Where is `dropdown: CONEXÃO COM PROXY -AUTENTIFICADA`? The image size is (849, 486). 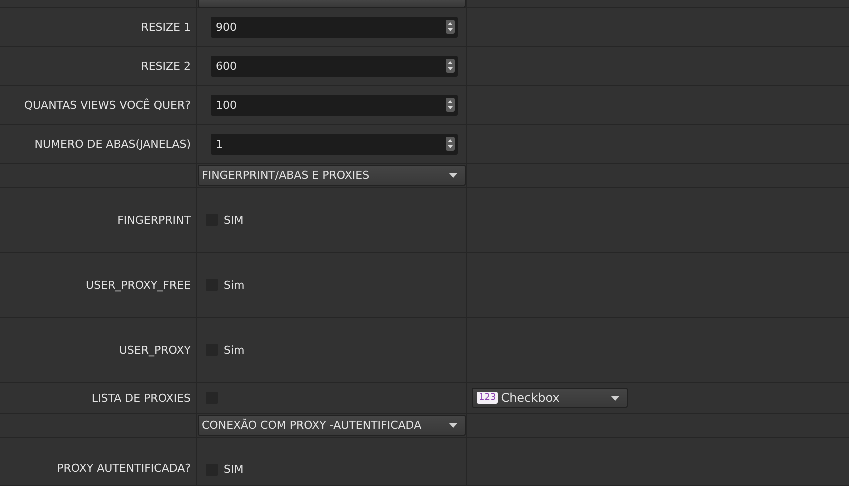
dropdown: CONEXÃO COM PROXY -AUTENTIFICADA is located at coordinates (332, 425).